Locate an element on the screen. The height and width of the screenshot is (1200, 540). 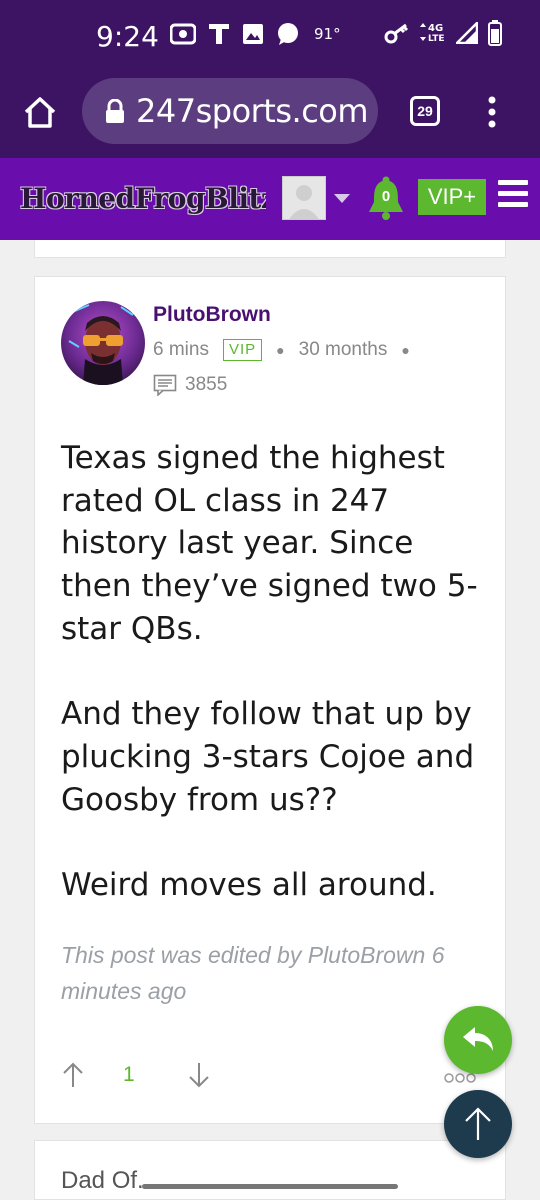
svg-text: 4G is located at coordinates (435, 28).